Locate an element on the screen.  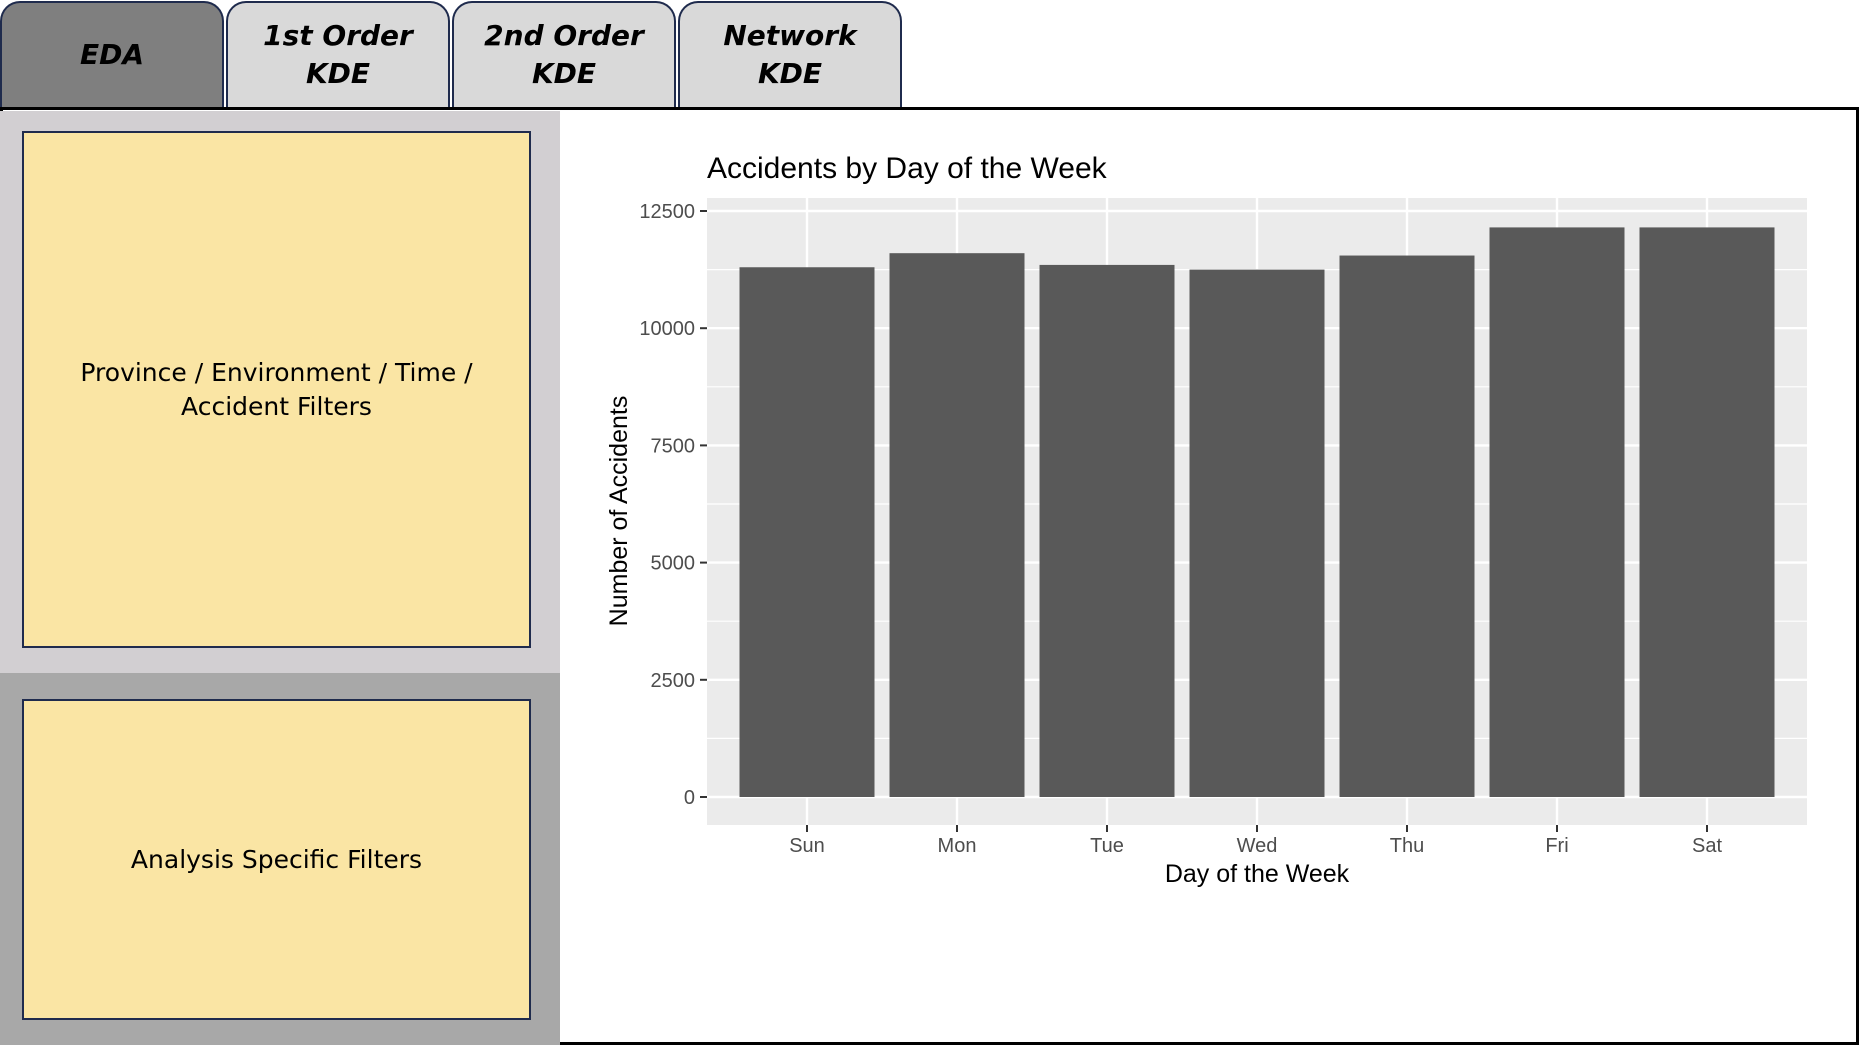
chart-title: Accidents by Day of the Week is located at coordinates (907, 168).